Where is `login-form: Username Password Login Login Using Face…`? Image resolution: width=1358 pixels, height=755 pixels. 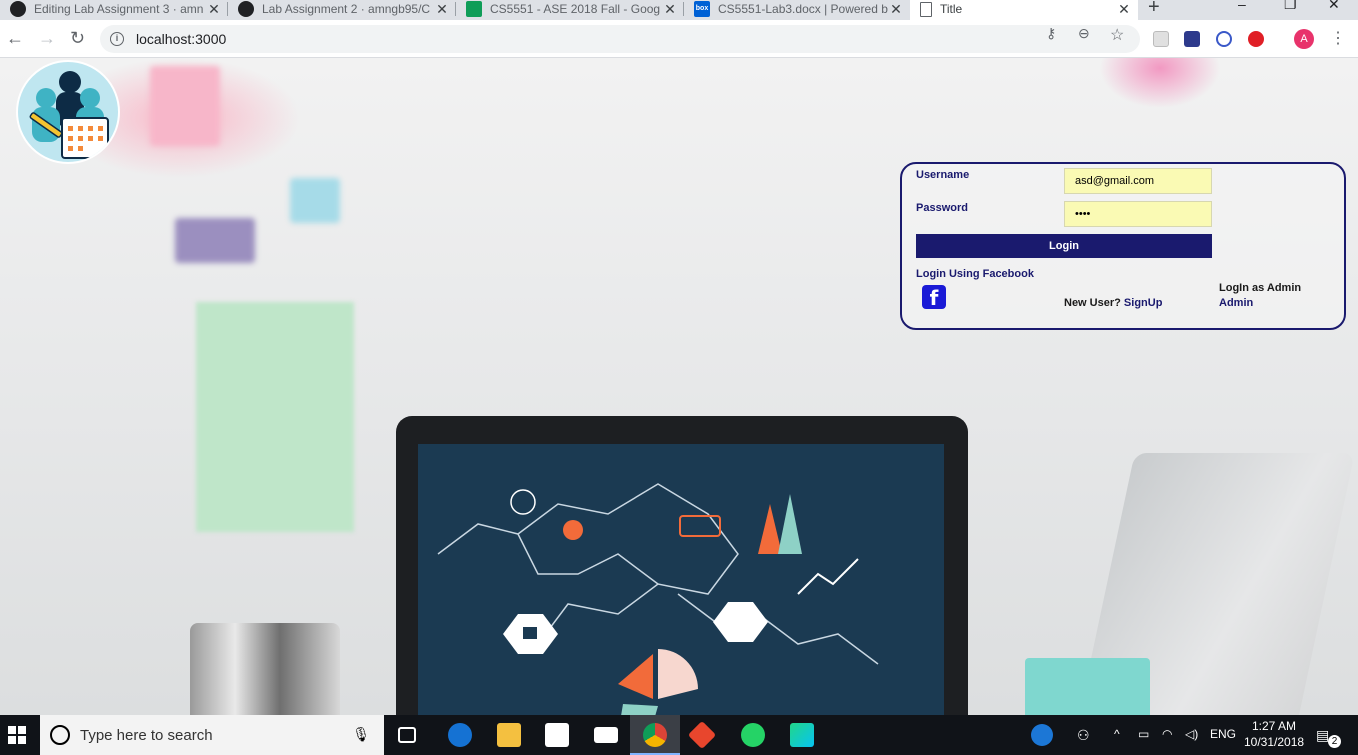
login-form: Username Password Login Login Using Face… is located at coordinates (1123, 246).